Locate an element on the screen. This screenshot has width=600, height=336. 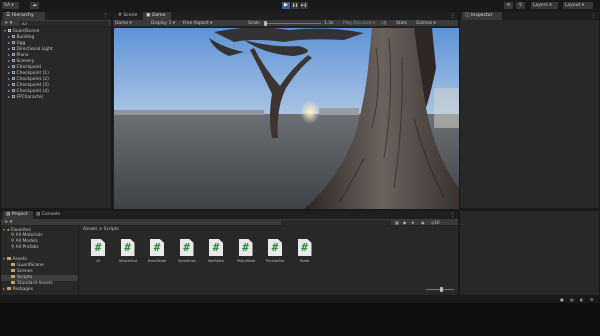
breadcrumb: Assets > Scripts is located at coordinates (101, 229).